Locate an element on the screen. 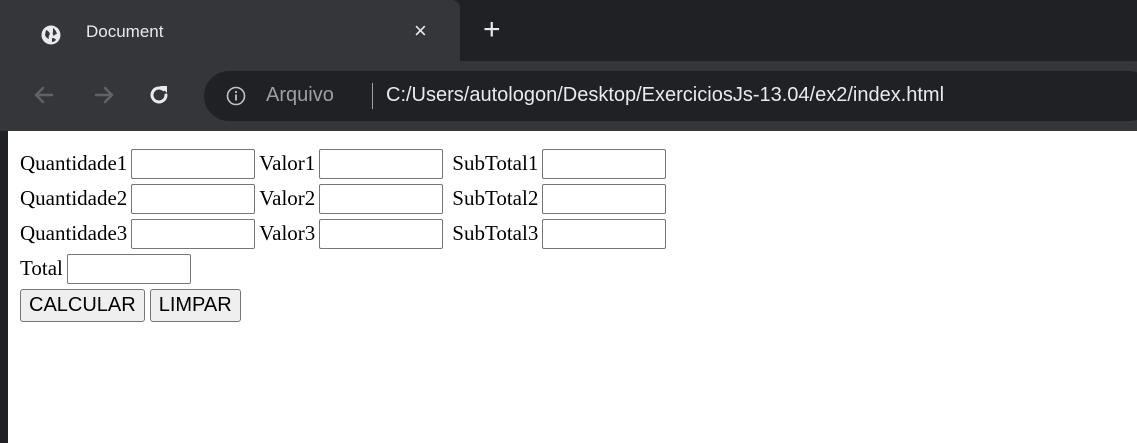 This screenshot has height=443, width=1137. subtotal3-input is located at coordinates (604, 233).